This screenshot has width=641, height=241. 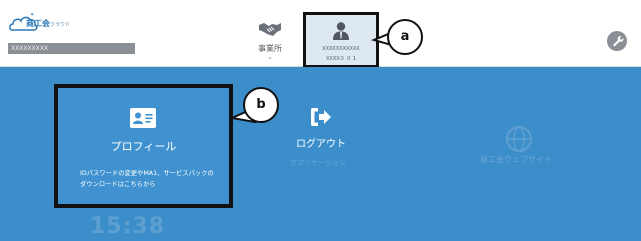 What do you see at coordinates (270, 29) in the screenshot?
I see `handshake-icon` at bounding box center [270, 29].